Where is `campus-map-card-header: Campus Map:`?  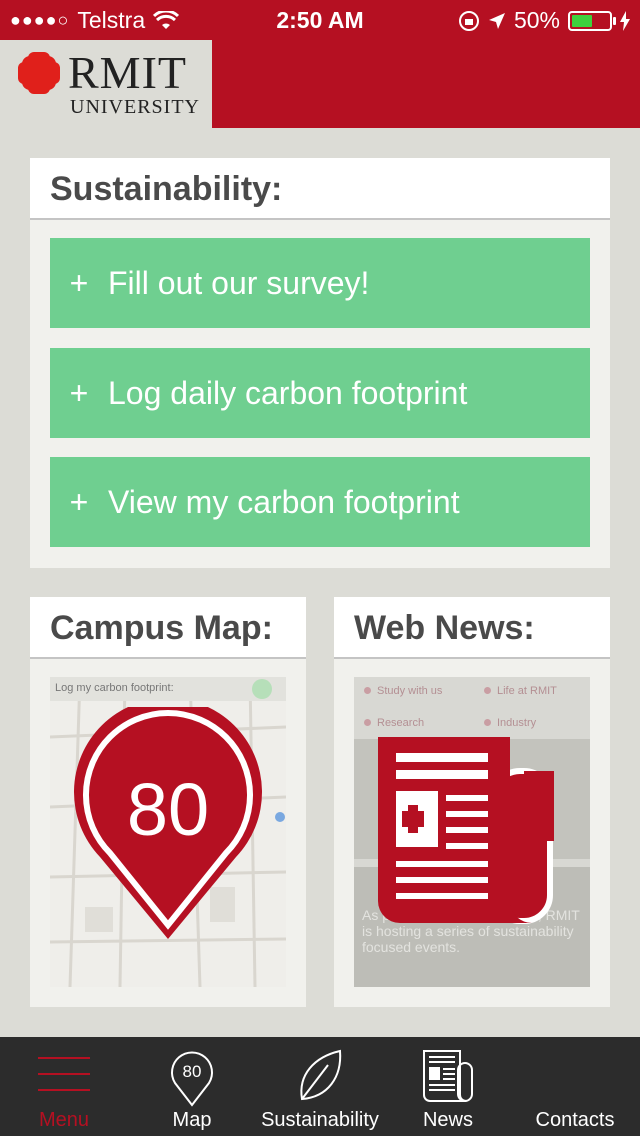
campus-map-card-header: Campus Map: is located at coordinates (168, 628).